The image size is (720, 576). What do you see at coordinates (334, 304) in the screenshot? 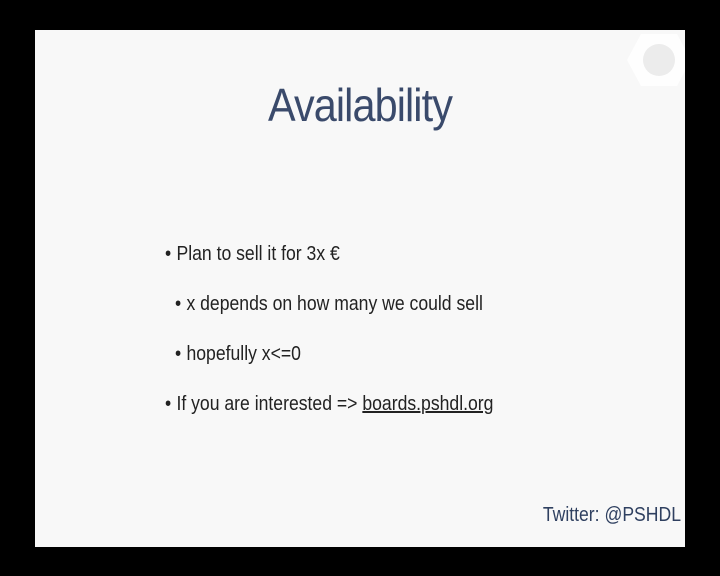
I see `bullet-text: x depends on how many we could sell` at bounding box center [334, 304].